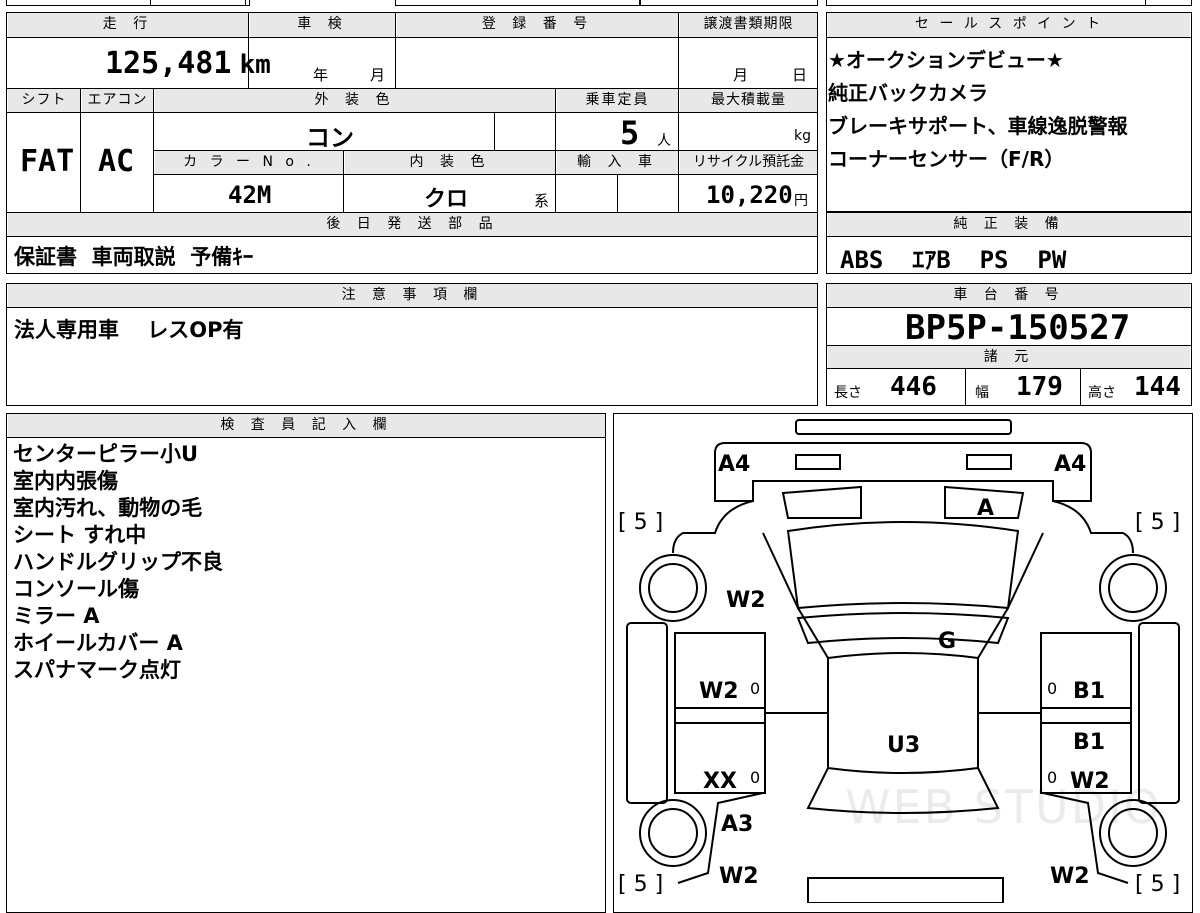 This screenshot has height=913, width=1200. Describe the element at coordinates (1158, 522) in the screenshot. I see `tire-label-front-right: [ 5 ]` at that location.